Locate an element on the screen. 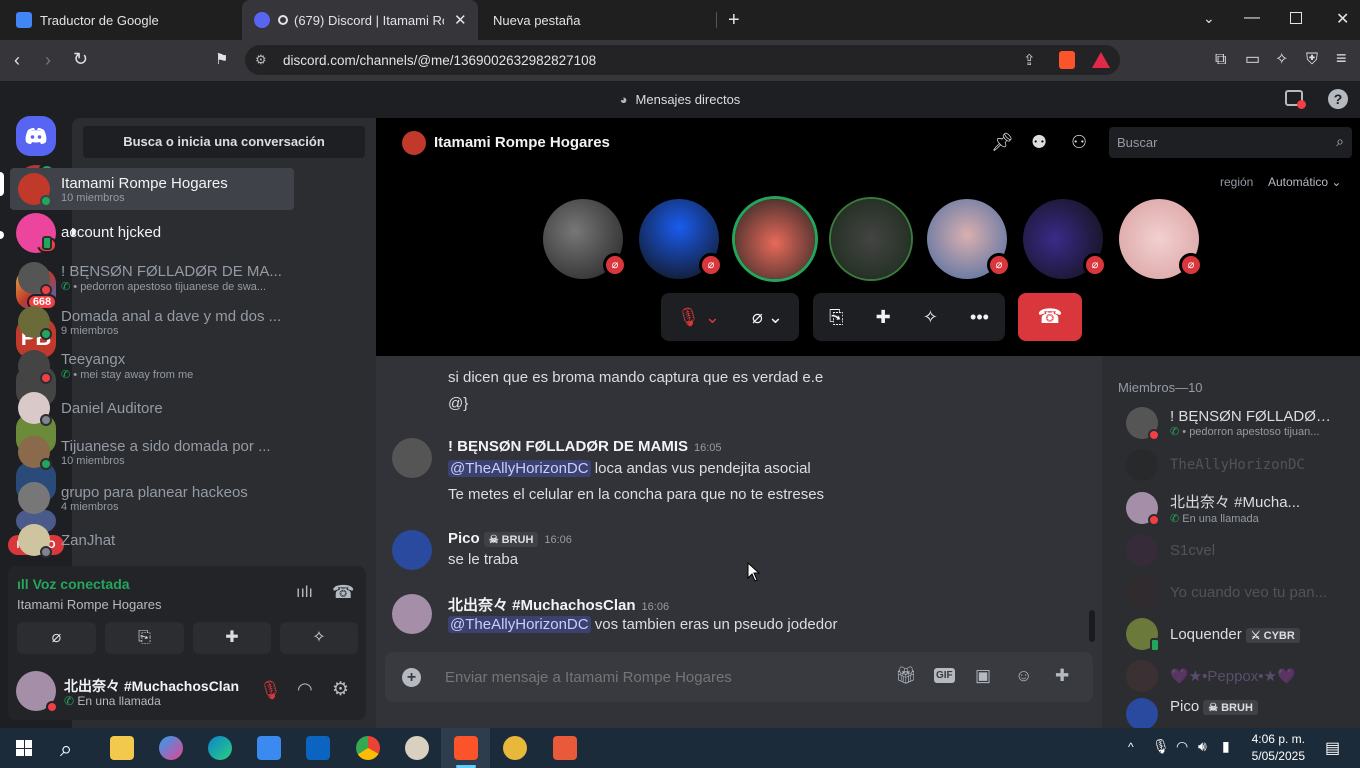 The image size is (1360, 768). brave-rewards-icon is located at coordinates (1101, 60).